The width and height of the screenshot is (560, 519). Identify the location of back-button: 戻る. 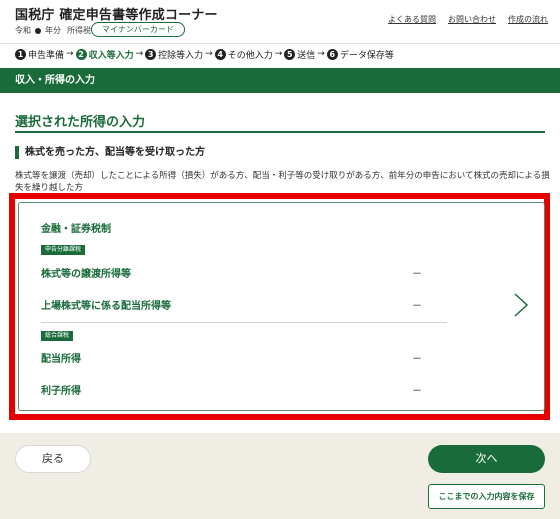
(53, 459).